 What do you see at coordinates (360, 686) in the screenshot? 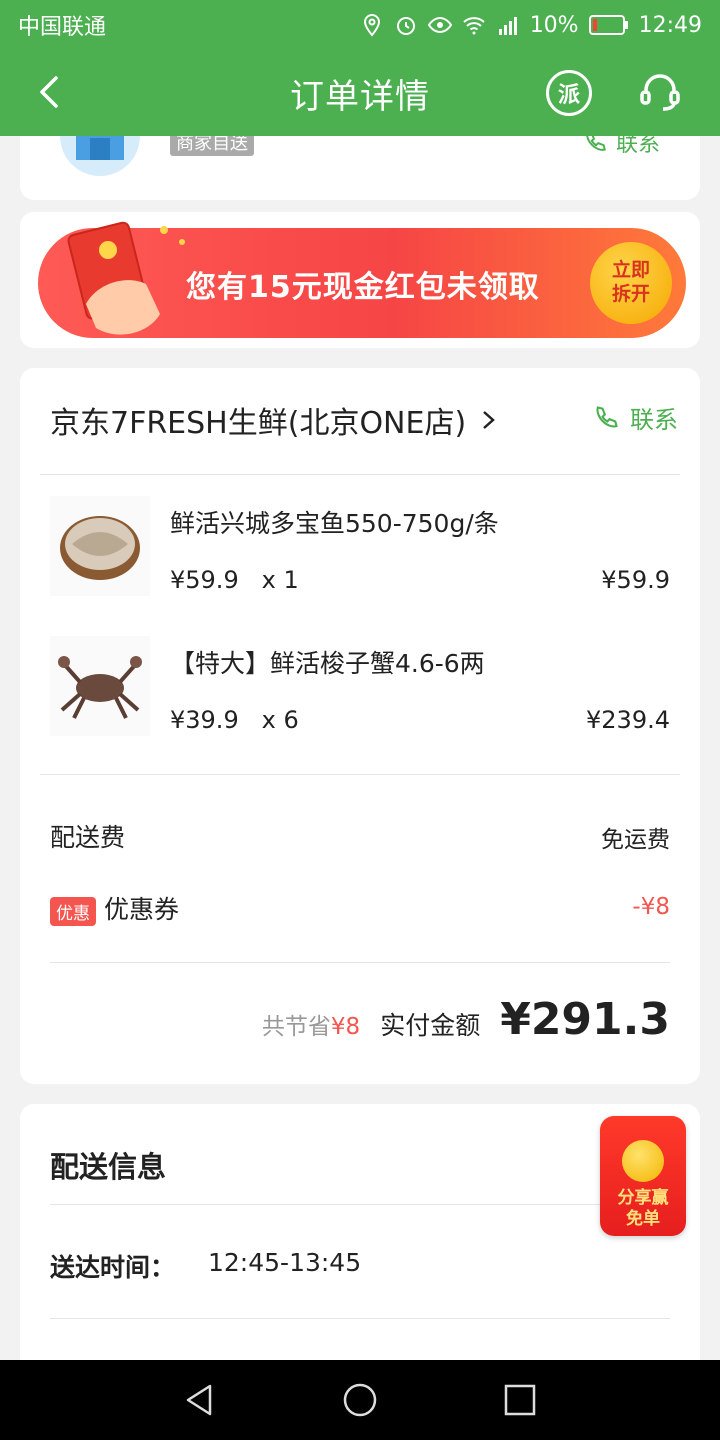
I see `order-item: 【特大】鲜活梭子蟹4.6-6两 ¥39.9 x 6 ¥239.4` at bounding box center [360, 686].